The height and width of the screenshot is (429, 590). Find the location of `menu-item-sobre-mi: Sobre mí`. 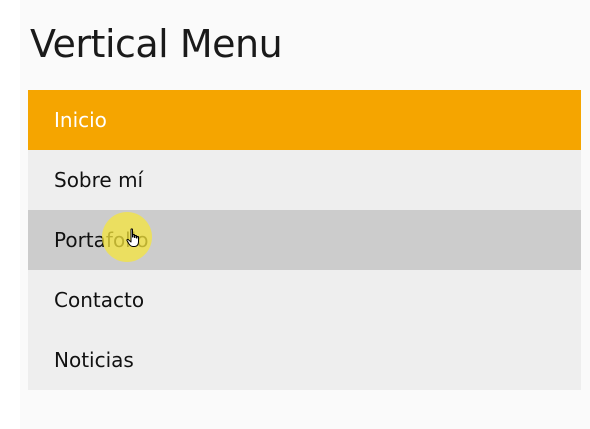

menu-item-sobre-mi: Sobre mí is located at coordinates (304, 180).